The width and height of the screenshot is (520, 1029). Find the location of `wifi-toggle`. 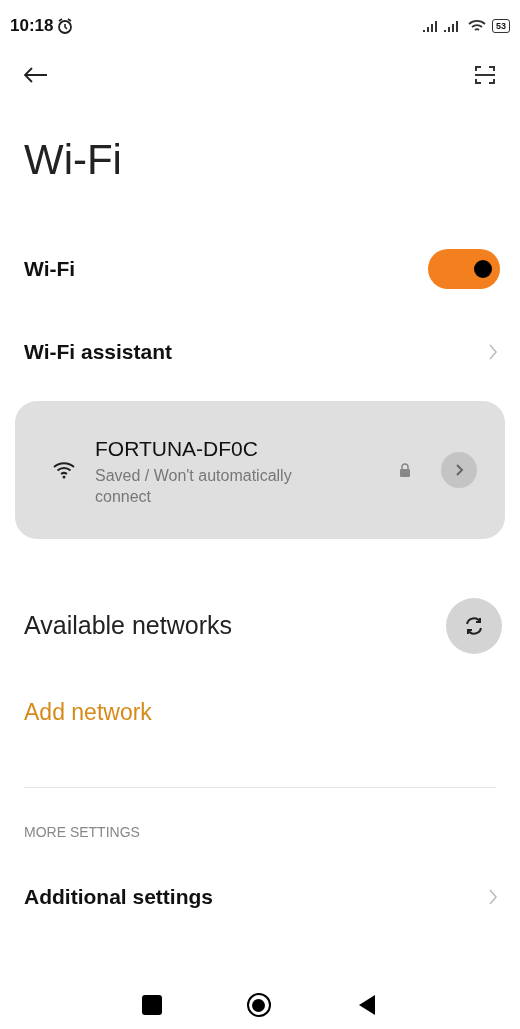

wifi-toggle is located at coordinates (464, 269).